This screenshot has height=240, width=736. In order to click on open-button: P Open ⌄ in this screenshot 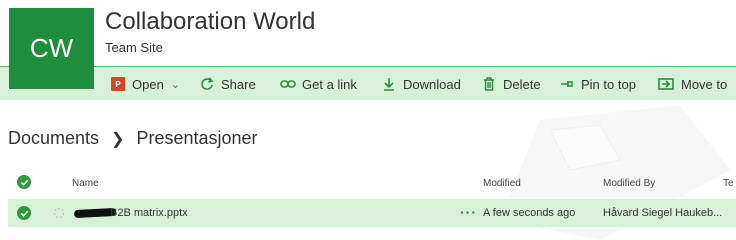, I will do `click(145, 84)`.